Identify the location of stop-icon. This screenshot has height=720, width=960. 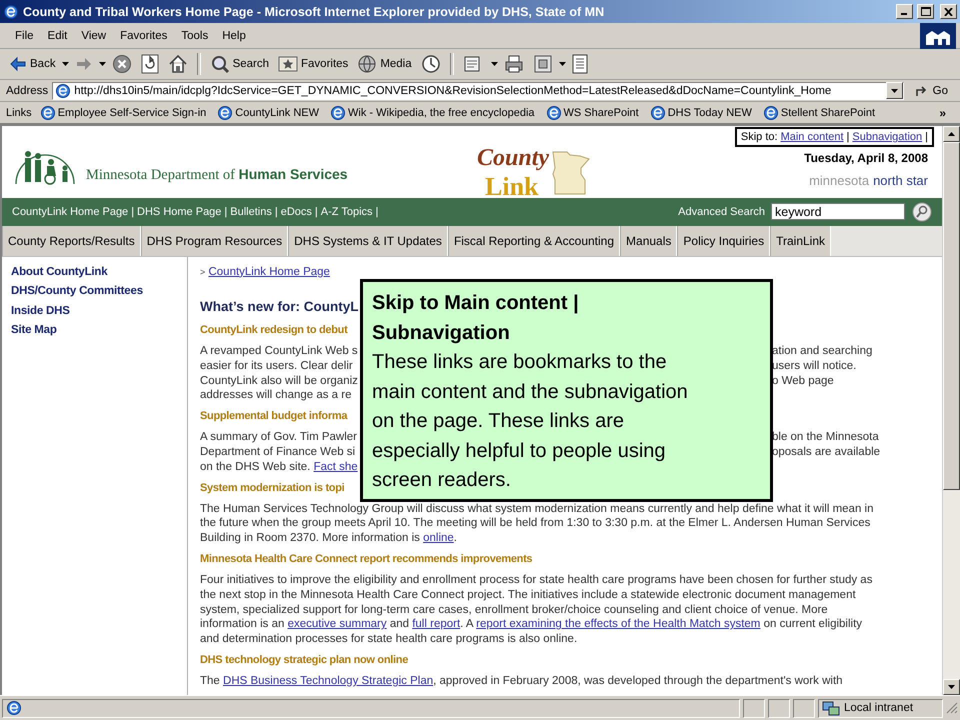
(122, 64).